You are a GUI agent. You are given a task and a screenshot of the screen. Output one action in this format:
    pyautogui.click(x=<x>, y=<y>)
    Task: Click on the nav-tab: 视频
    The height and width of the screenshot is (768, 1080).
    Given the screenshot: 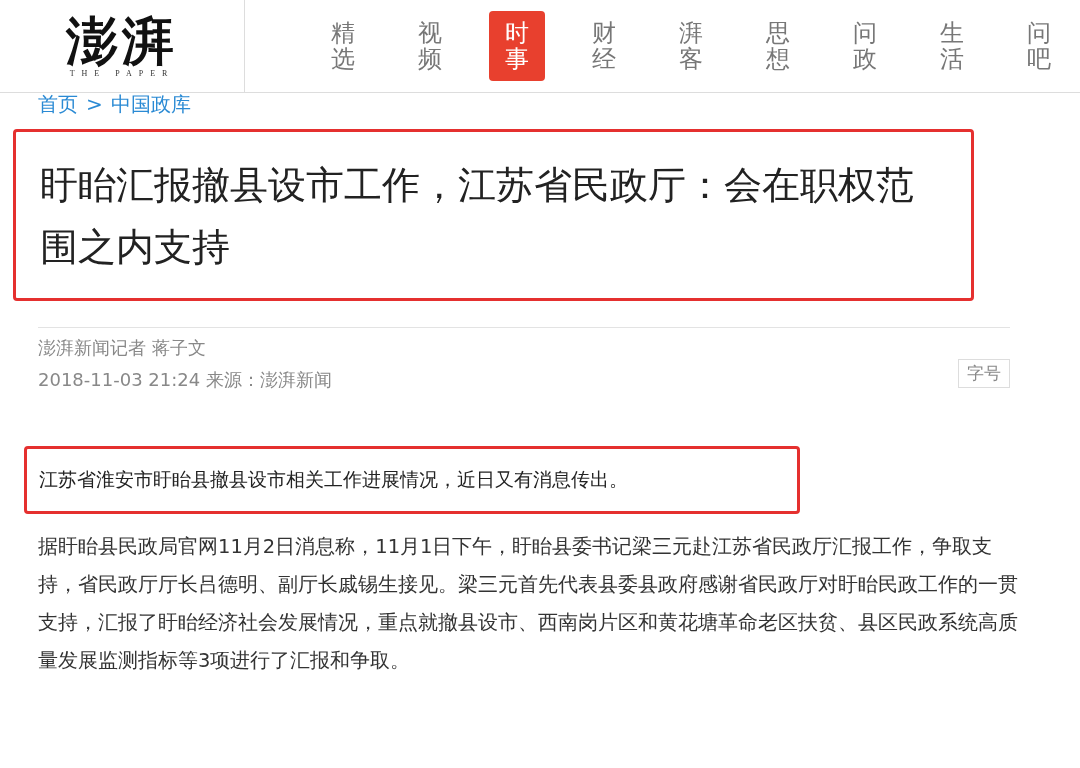 What is the action you would take?
    pyautogui.click(x=430, y=46)
    